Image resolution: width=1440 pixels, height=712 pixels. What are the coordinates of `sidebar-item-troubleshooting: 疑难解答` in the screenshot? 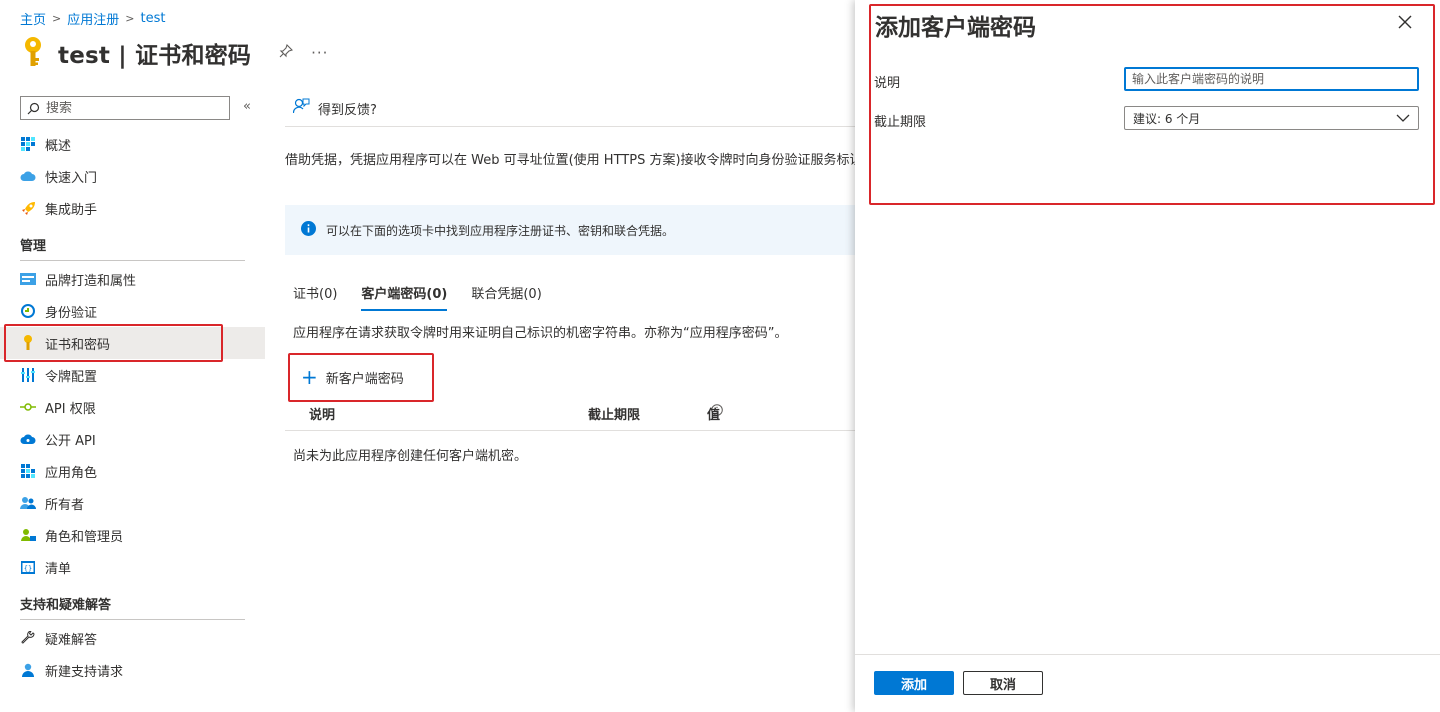 It's located at (132, 638).